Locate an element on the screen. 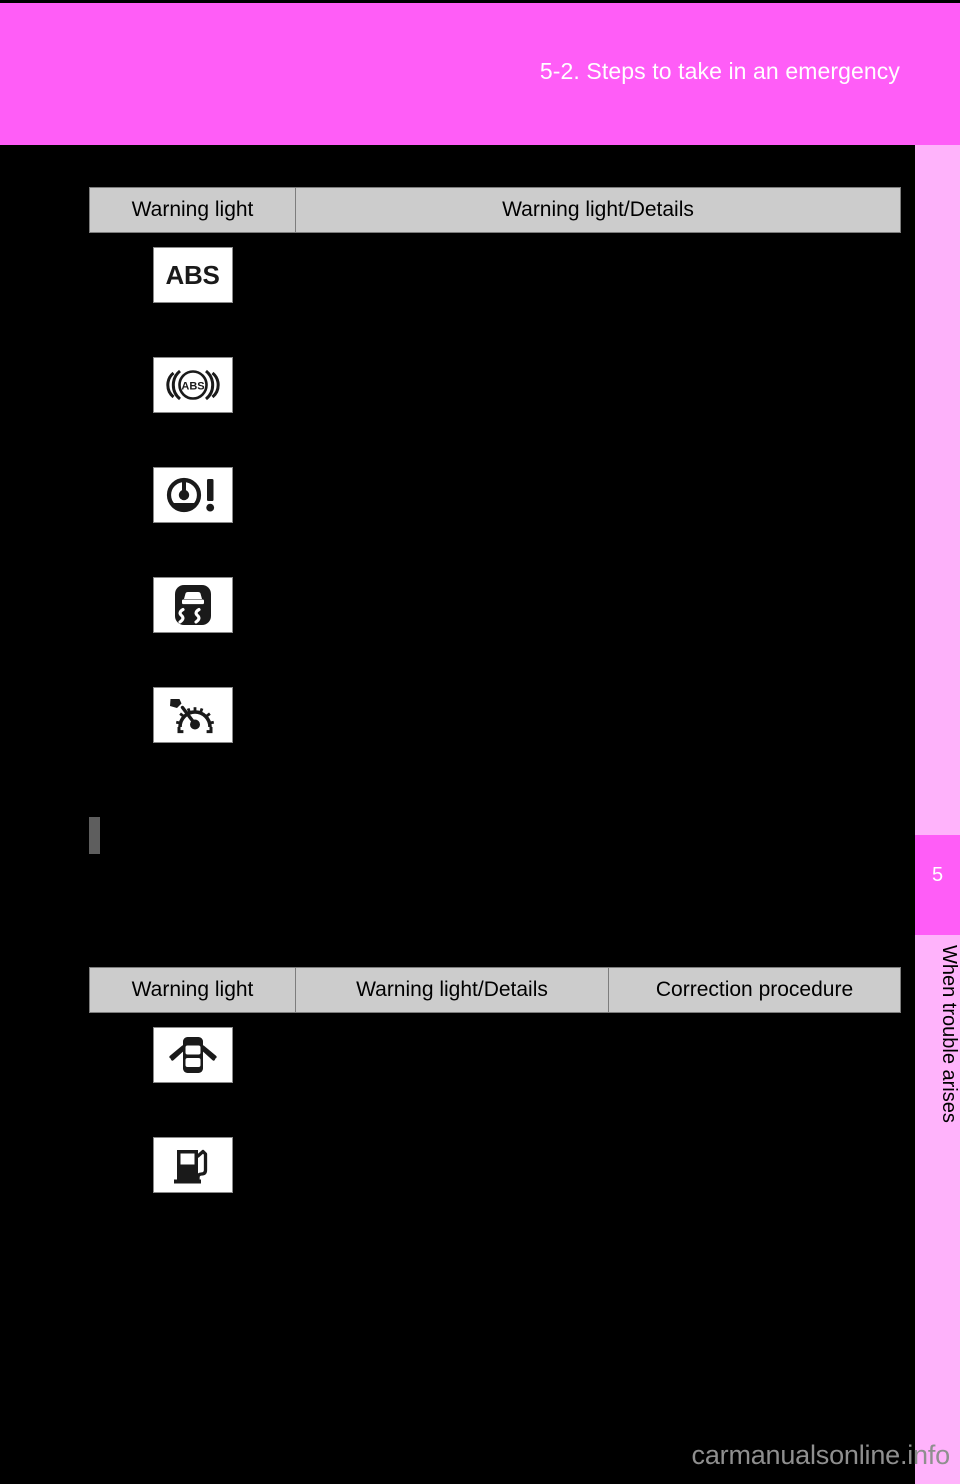 This screenshot has height=1484, width=960. page-title: 5-2. Steps to take in an emergency is located at coordinates (719, 71).